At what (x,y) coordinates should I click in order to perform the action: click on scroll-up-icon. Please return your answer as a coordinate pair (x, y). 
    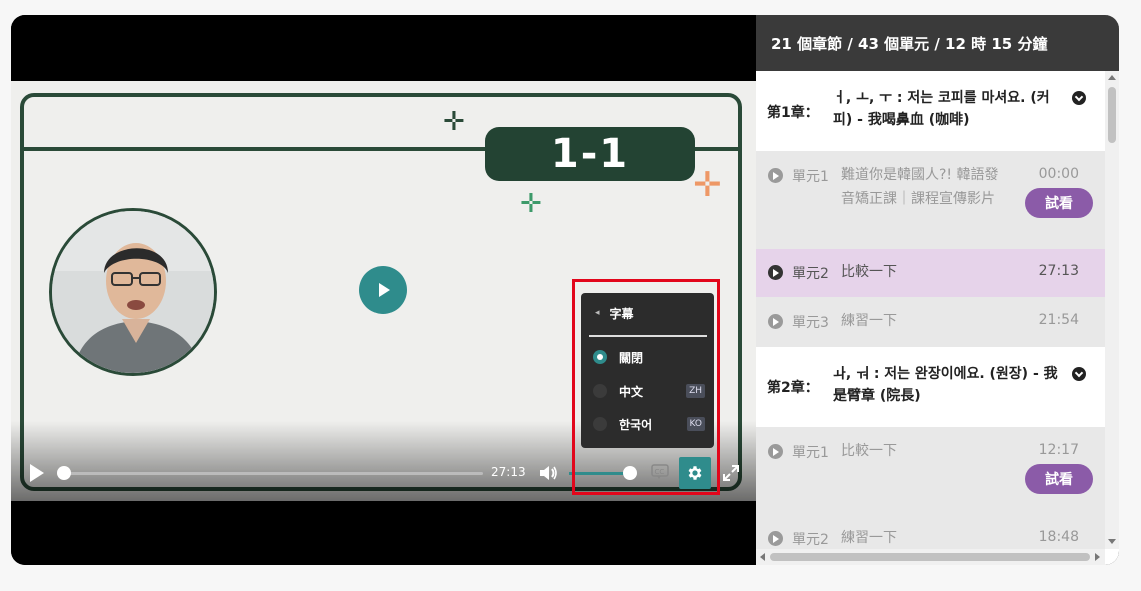
    Looking at the image, I should click on (1112, 77).